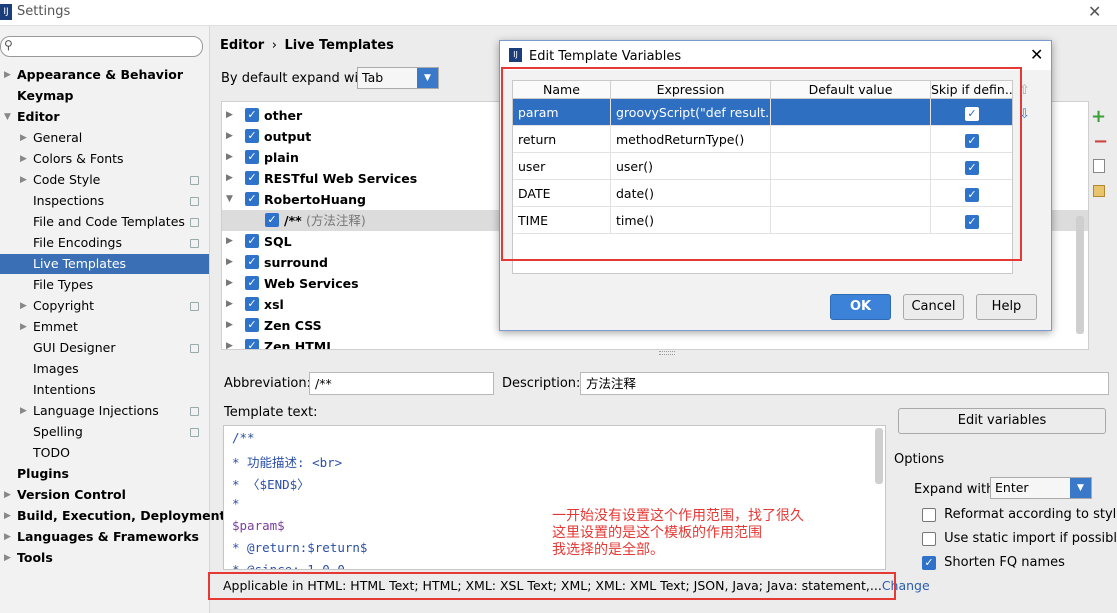 This screenshot has width=1117, height=613. I want to click on add-icon: +, so click(1098, 116).